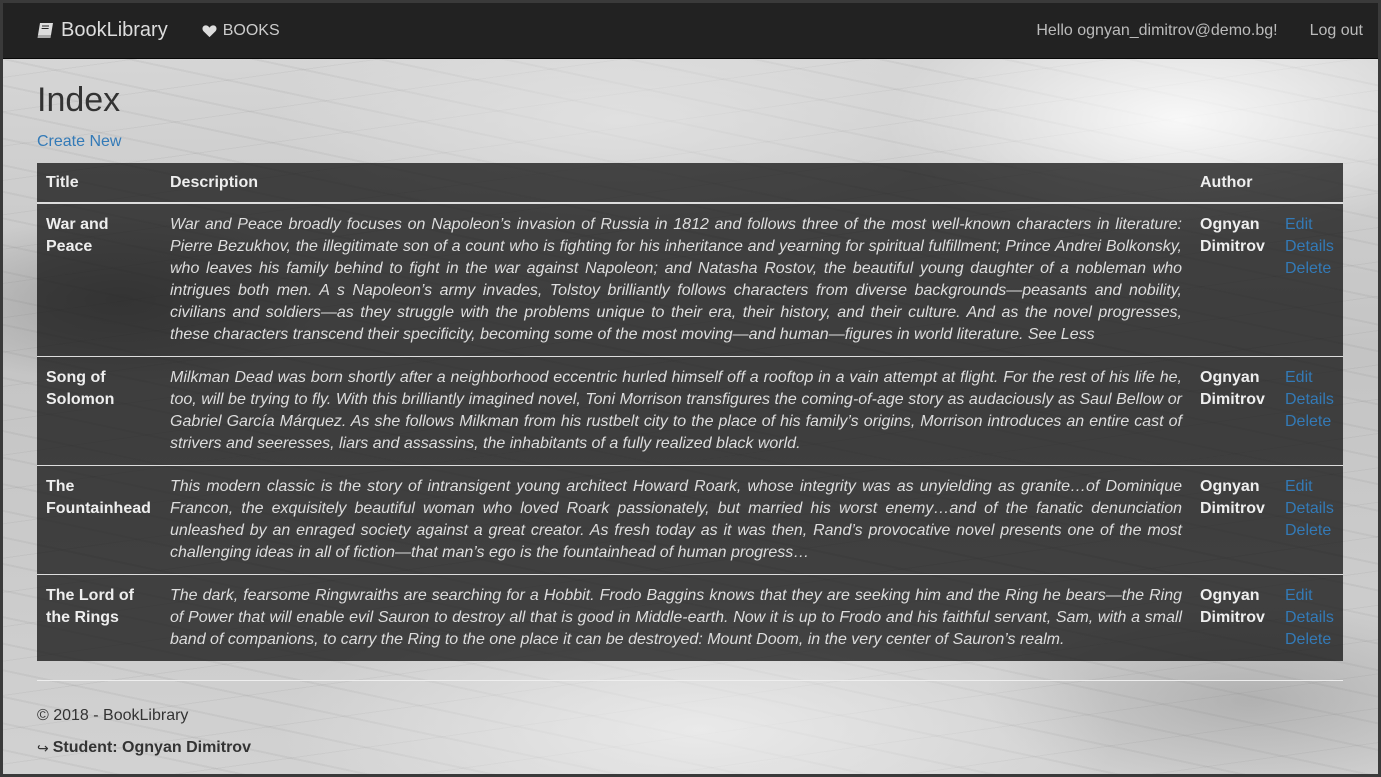 The image size is (1381, 777). What do you see at coordinates (676, 183) in the screenshot?
I see `header-description: Description` at bounding box center [676, 183].